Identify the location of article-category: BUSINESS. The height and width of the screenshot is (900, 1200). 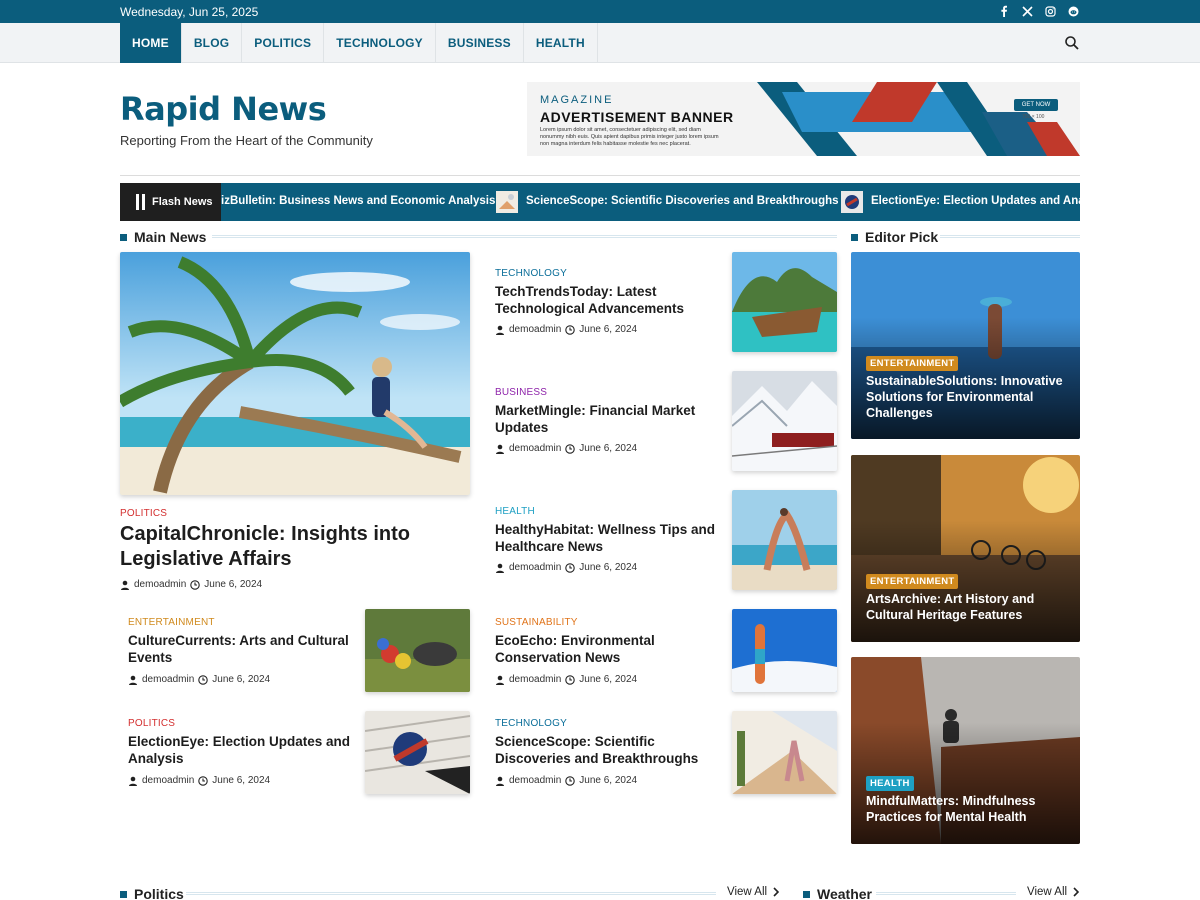
(521, 392).